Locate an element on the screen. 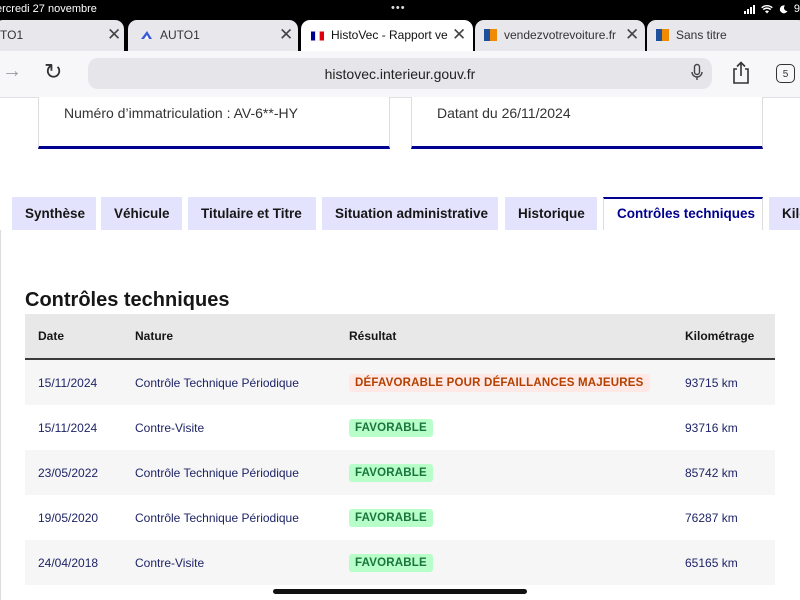  cell-mileage: 85742 km is located at coordinates (723, 472).